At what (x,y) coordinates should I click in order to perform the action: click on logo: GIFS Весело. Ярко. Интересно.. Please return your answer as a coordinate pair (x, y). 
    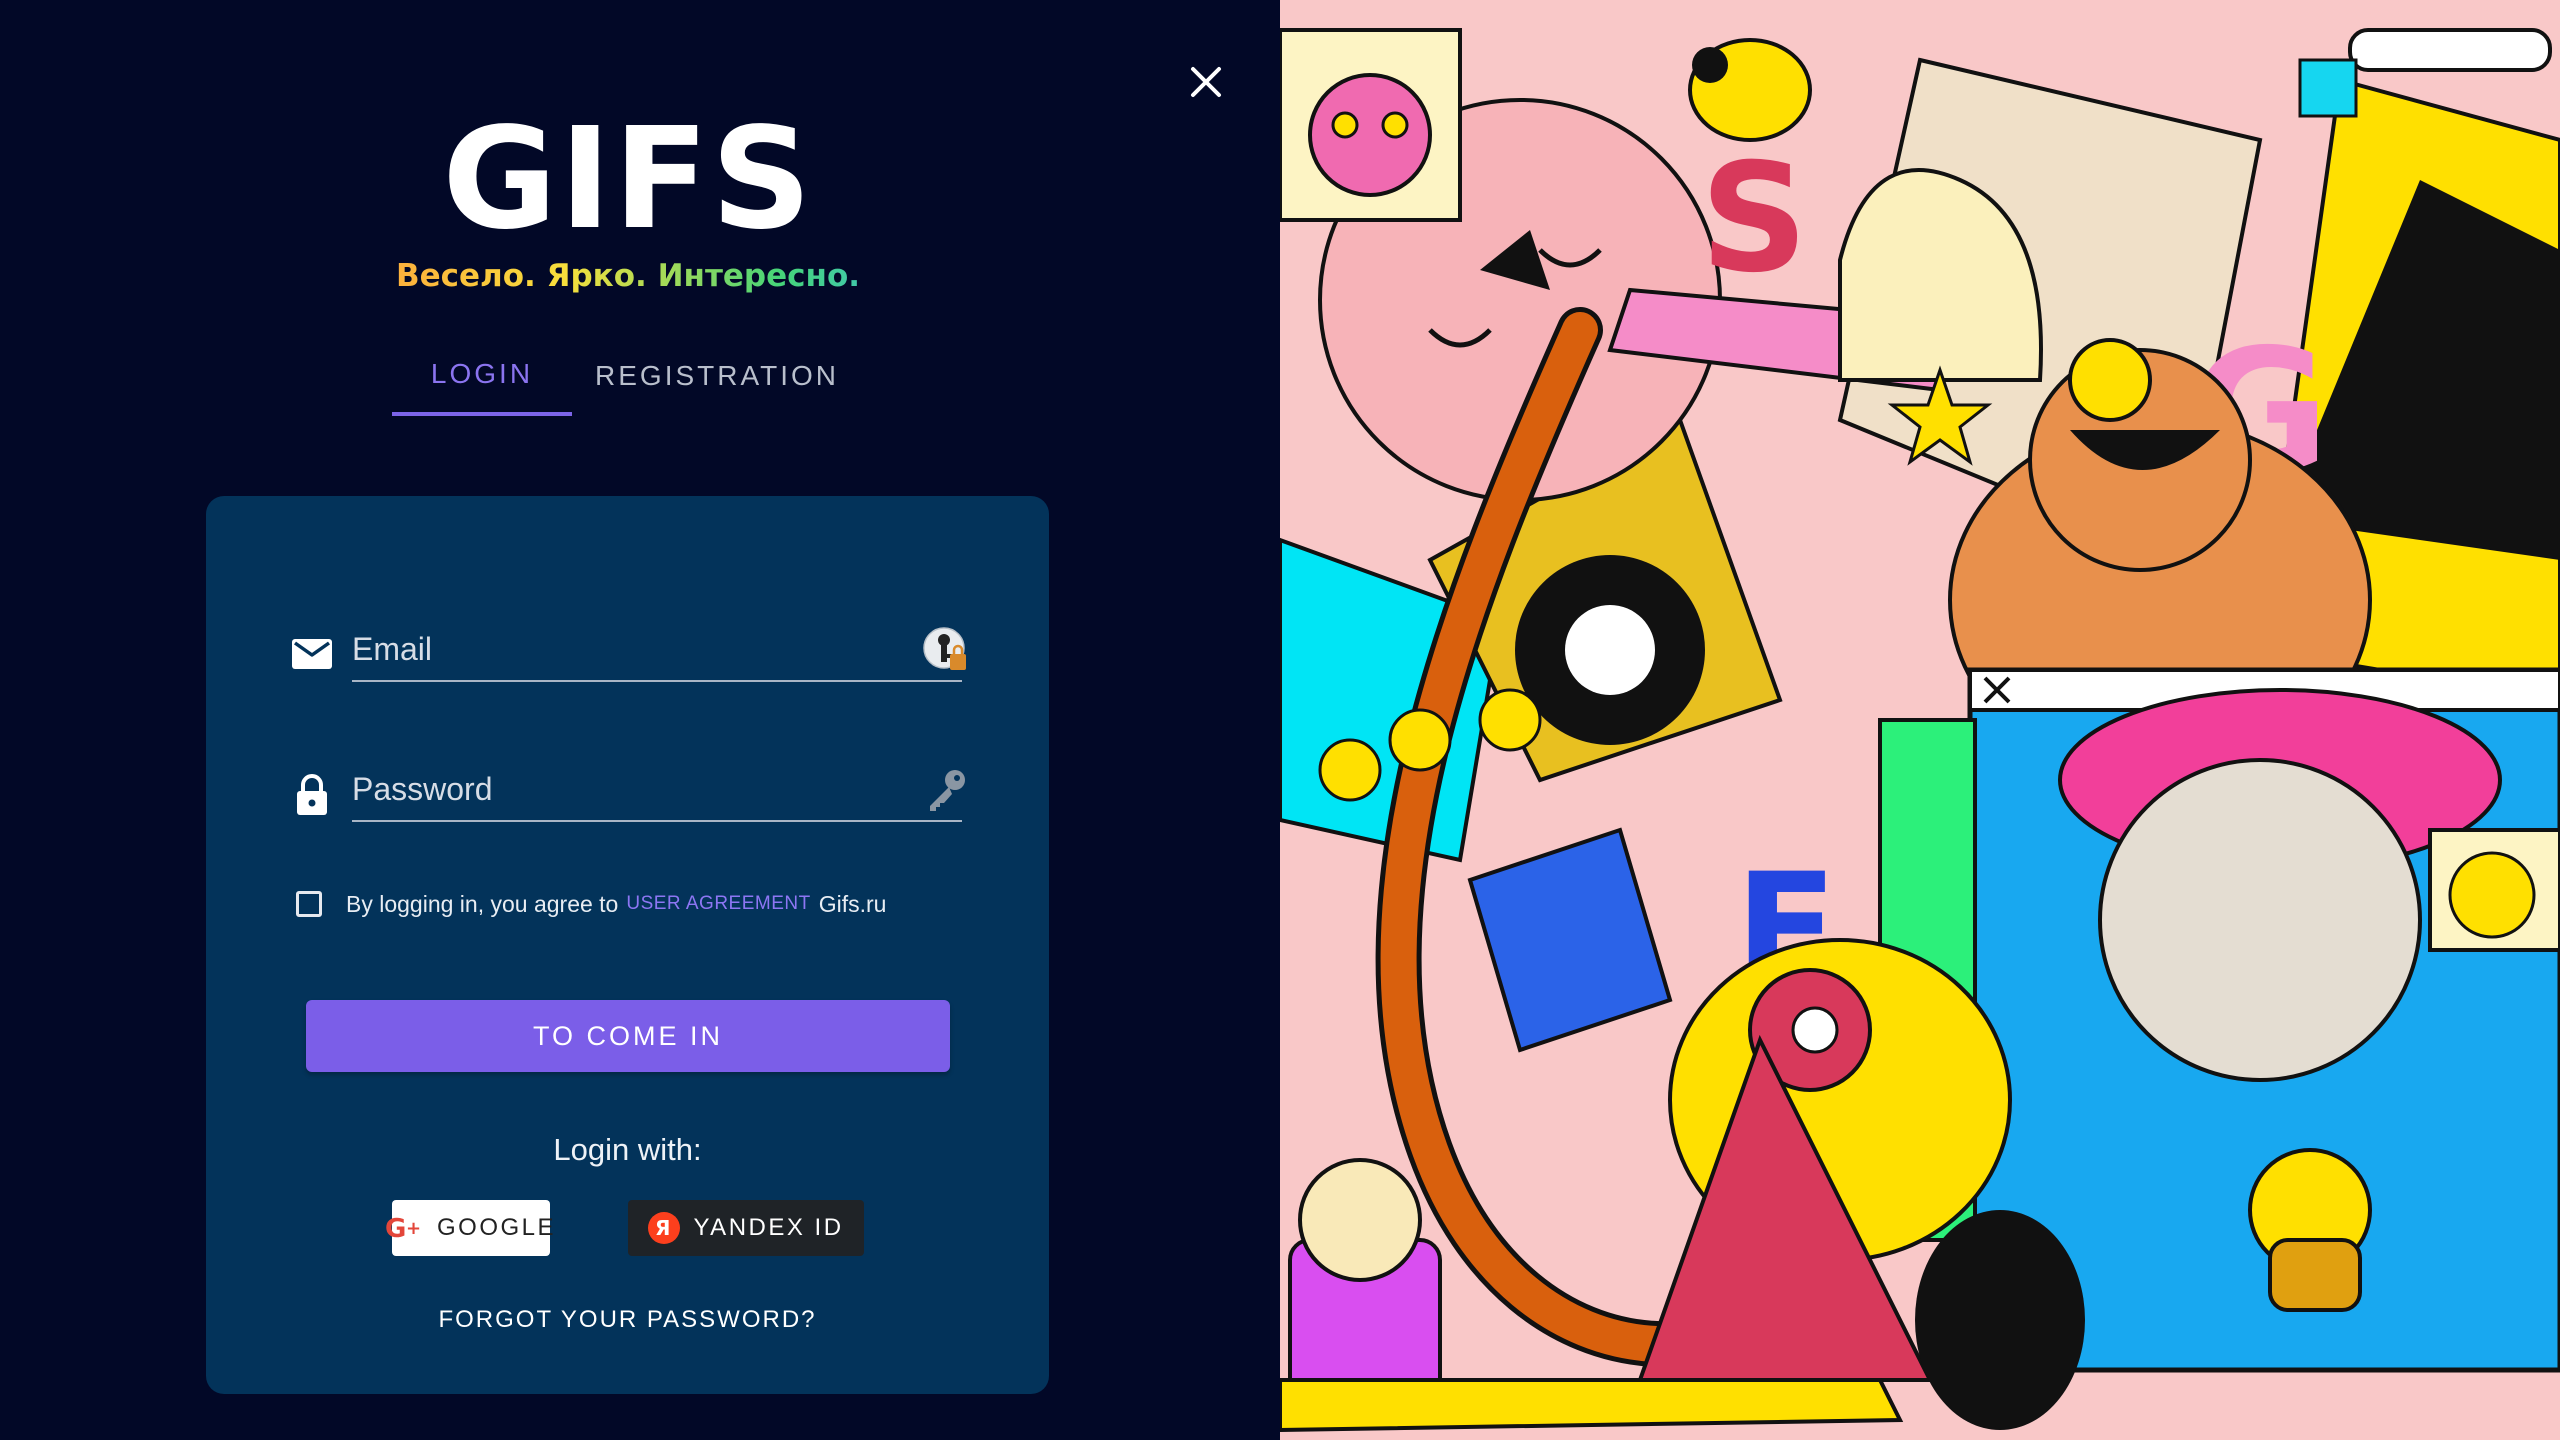
    Looking at the image, I should click on (628, 196).